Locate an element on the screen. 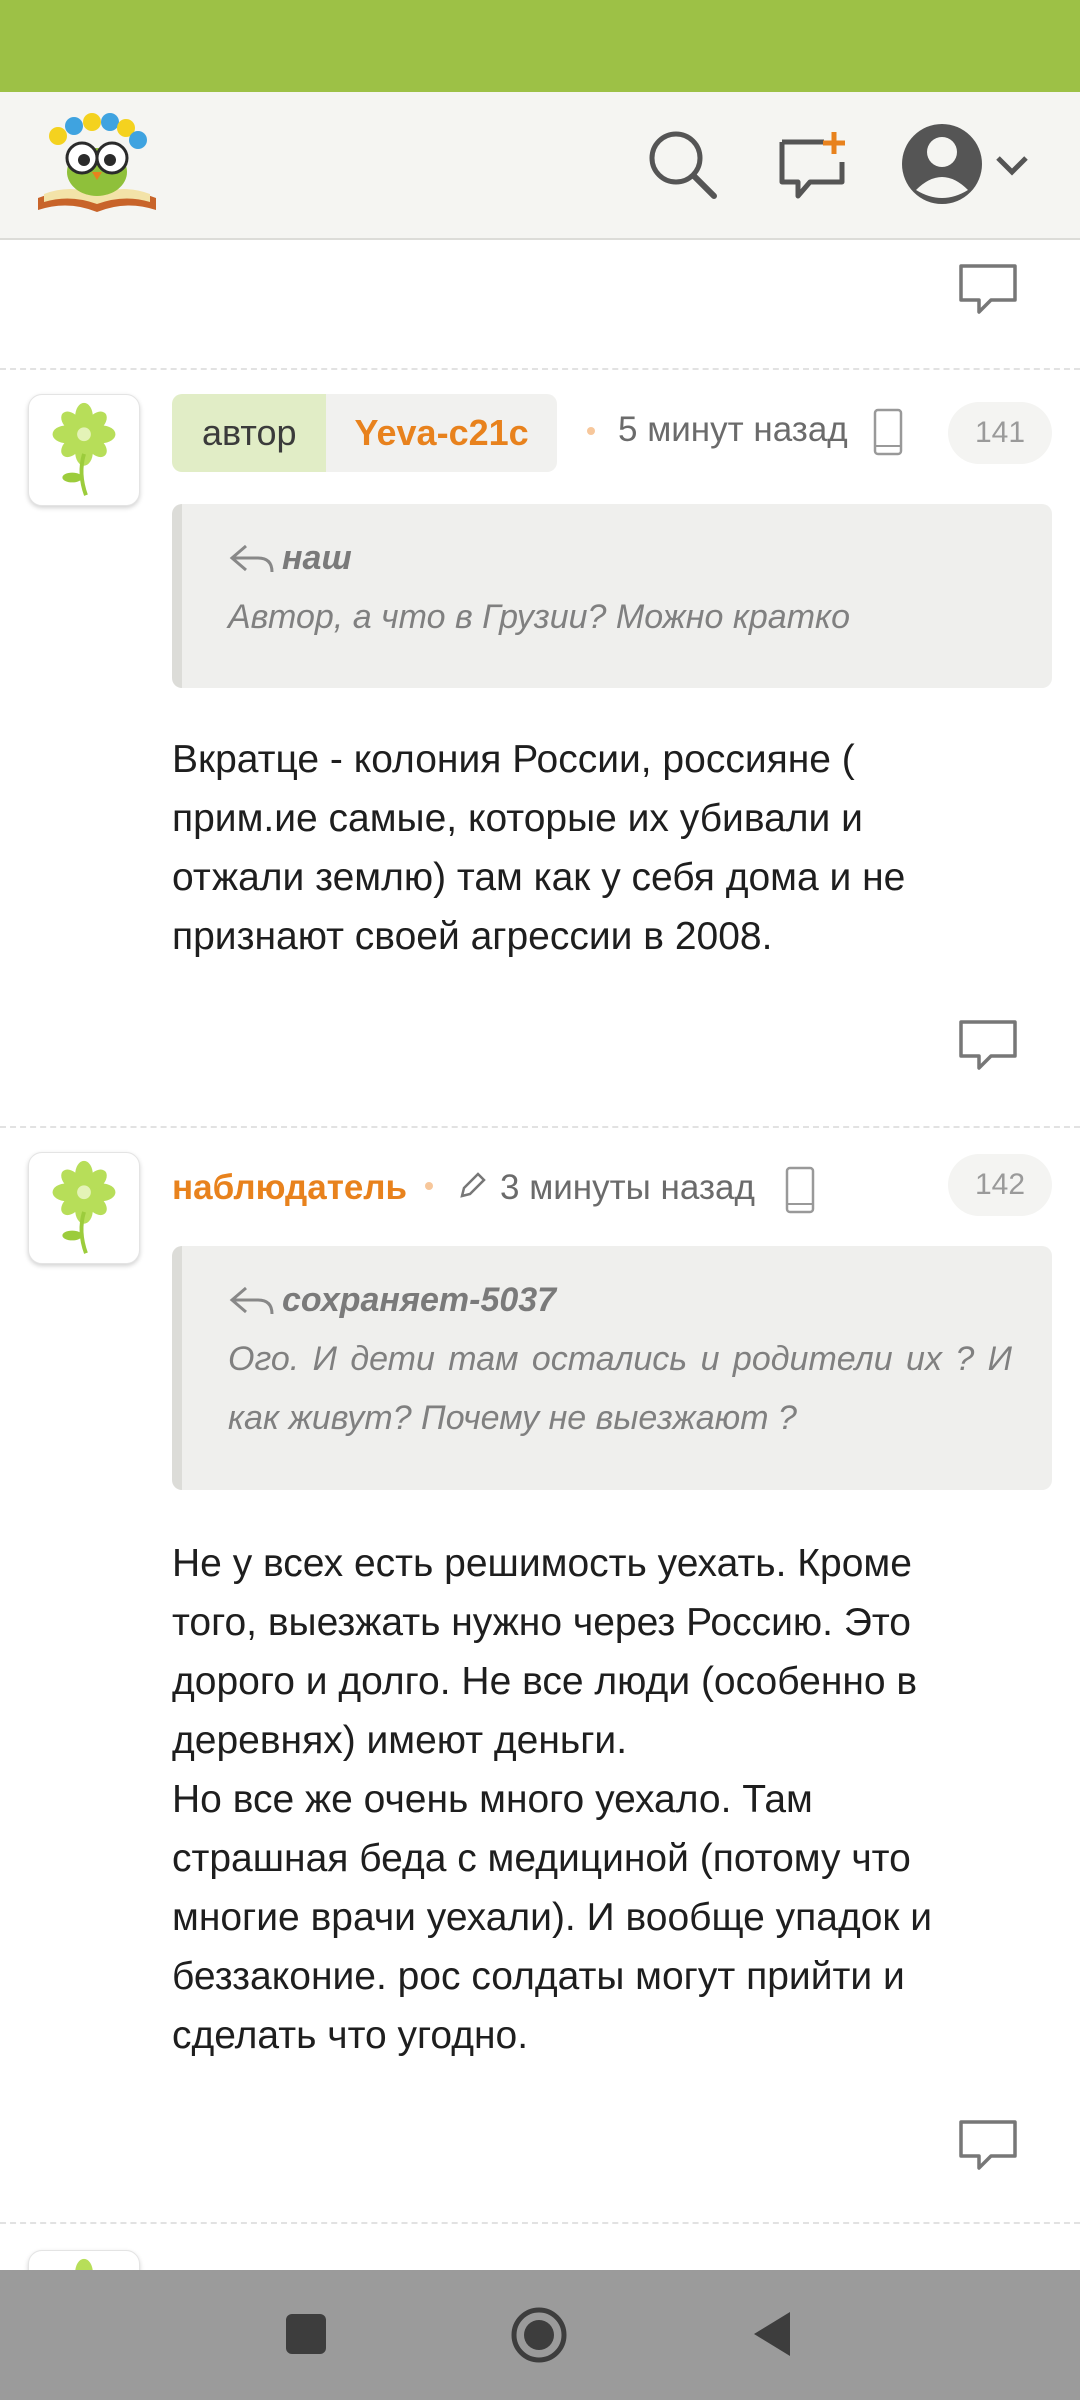  app-header is located at coordinates (540, 166).